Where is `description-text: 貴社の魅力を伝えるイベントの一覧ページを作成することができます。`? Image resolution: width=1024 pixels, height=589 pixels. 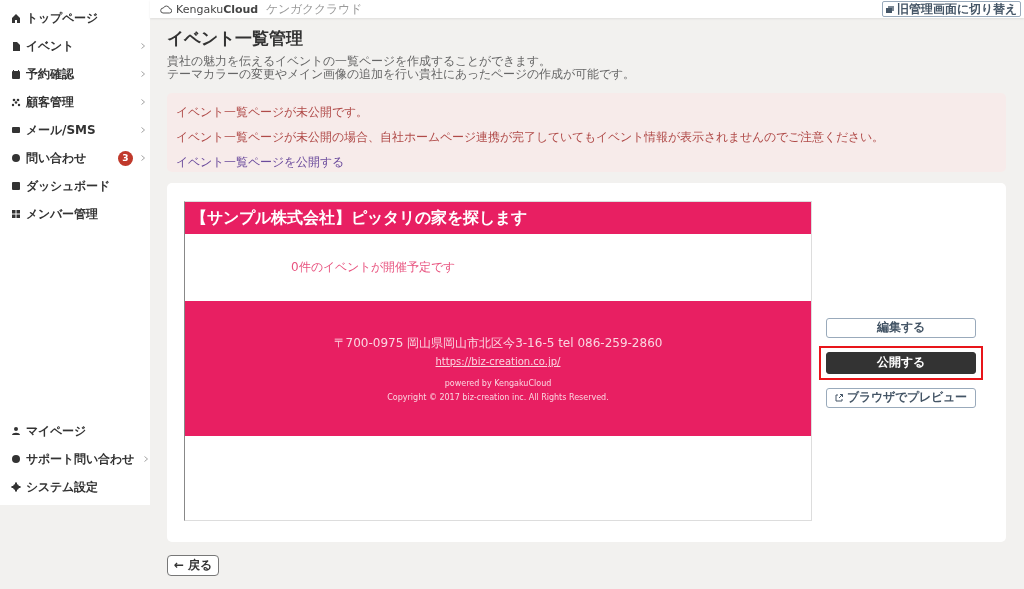 description-text: 貴社の魅力を伝えるイベントの一覧ページを作成することができます。 is located at coordinates (359, 61).